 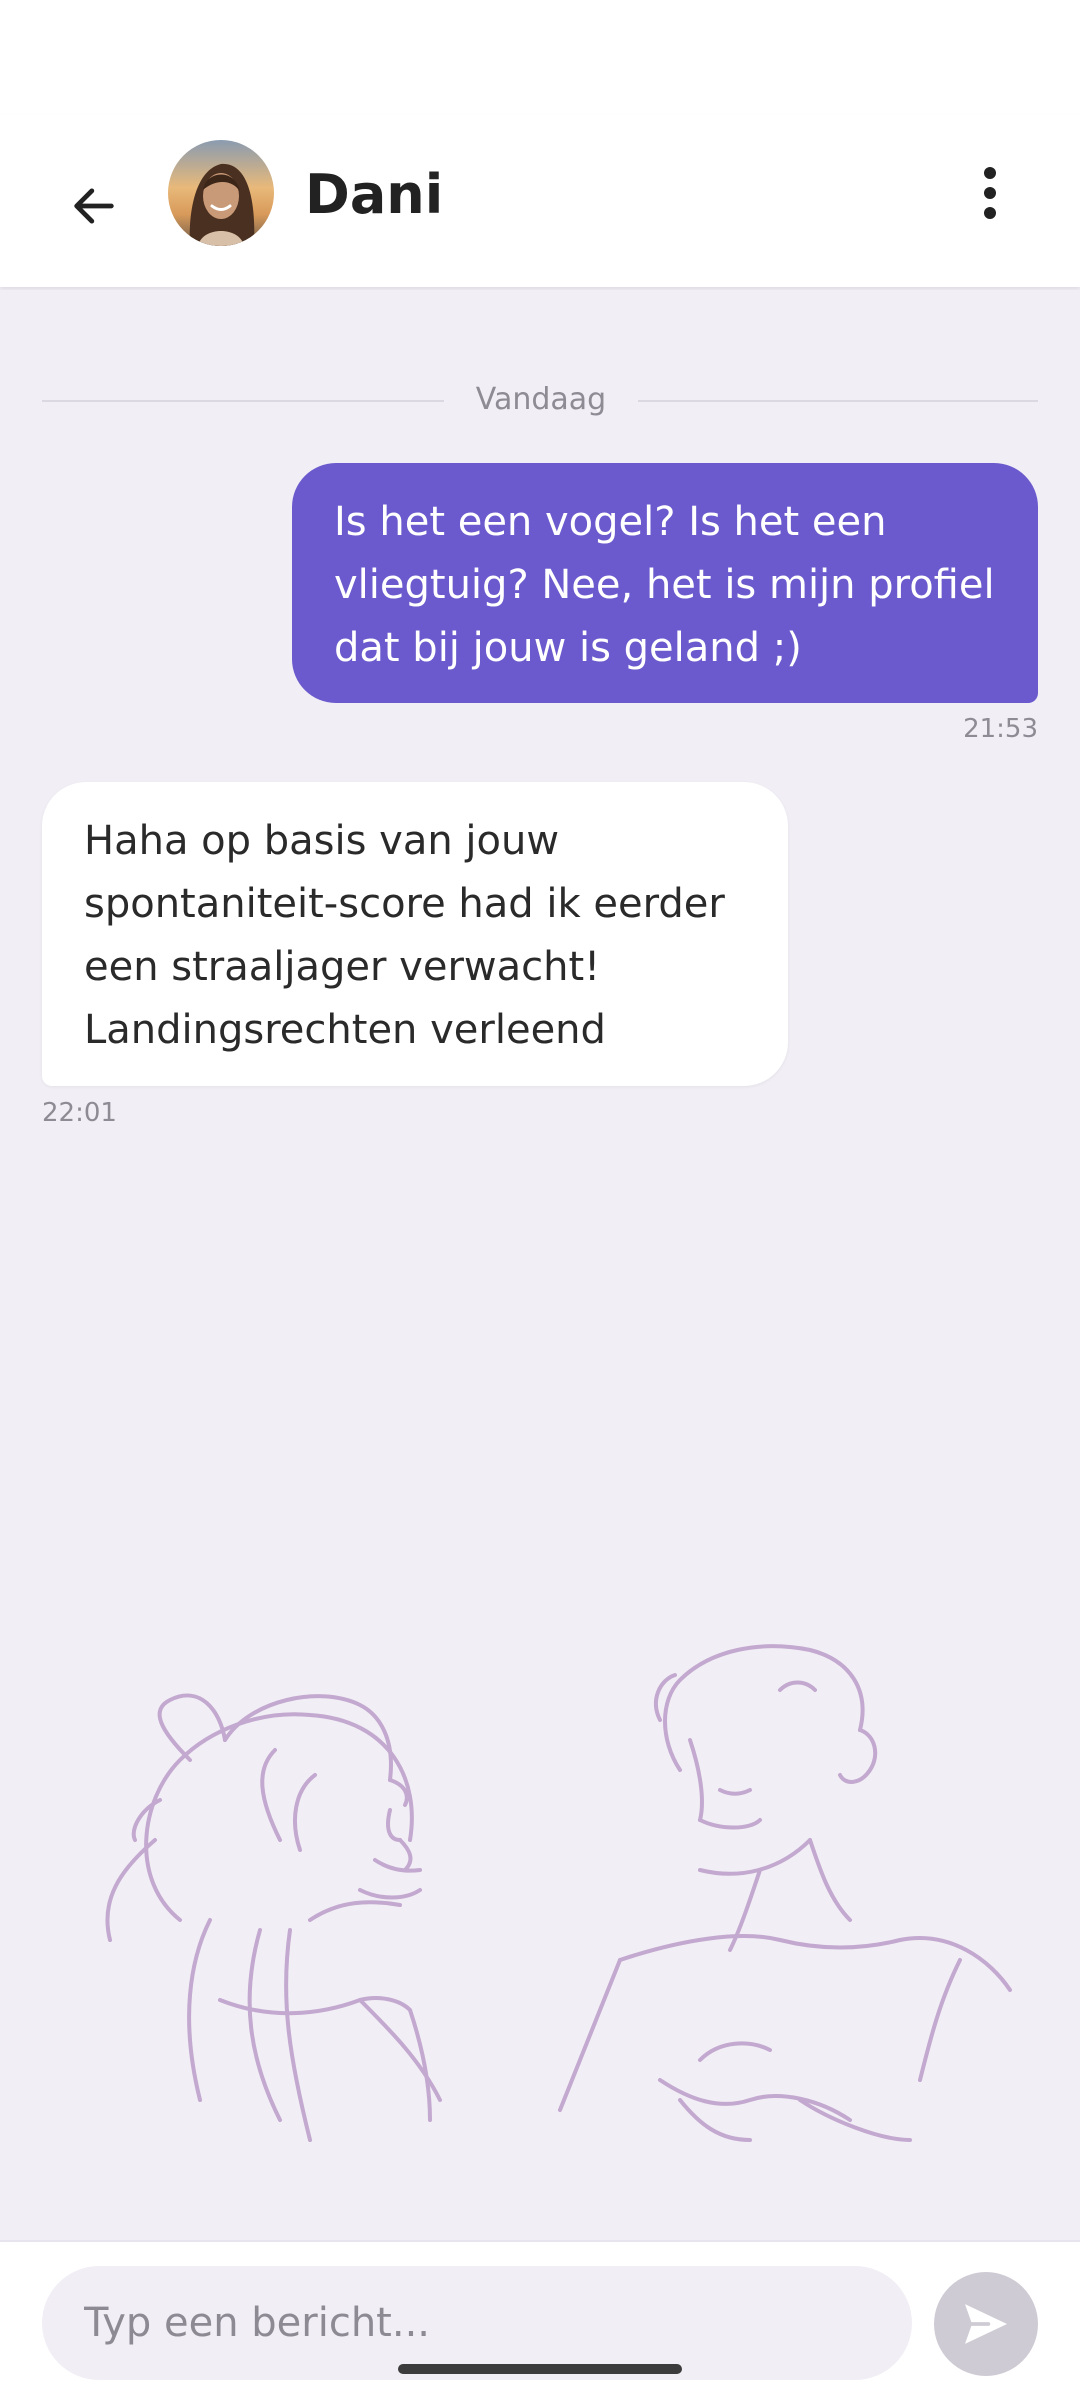 What do you see at coordinates (540, 57) in the screenshot?
I see `status-bar` at bounding box center [540, 57].